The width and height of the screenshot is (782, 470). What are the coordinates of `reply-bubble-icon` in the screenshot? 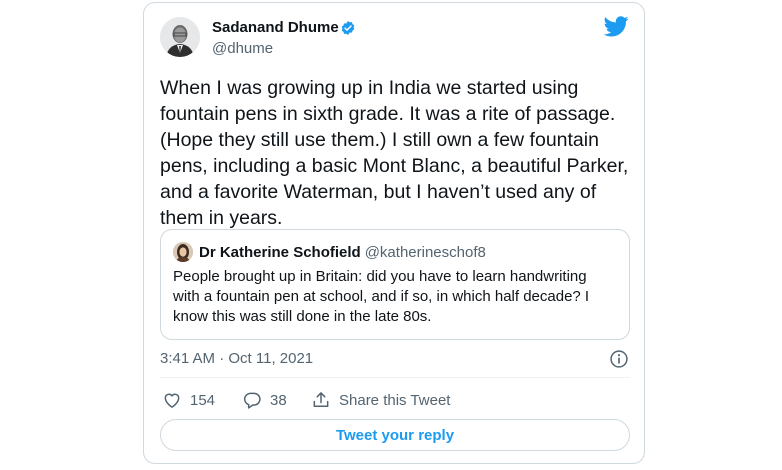 It's located at (252, 400).